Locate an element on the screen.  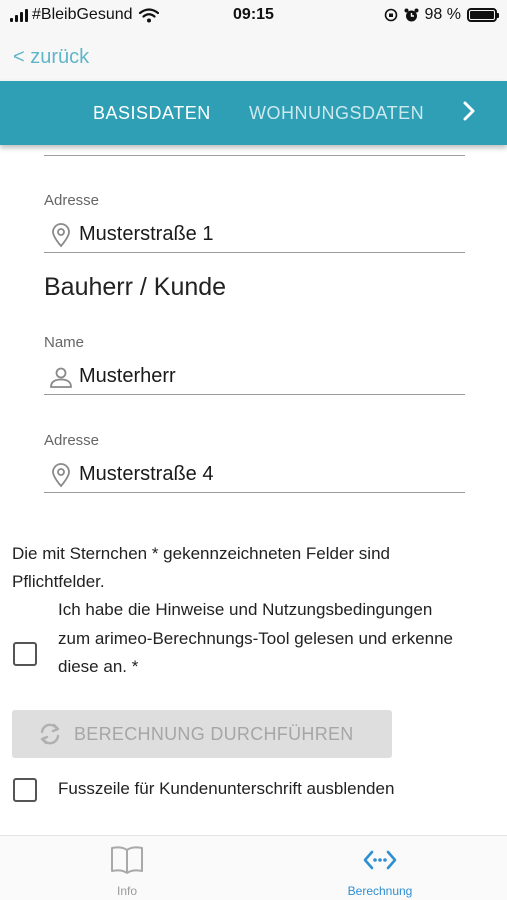
field-label: Name is located at coordinates (64, 342).